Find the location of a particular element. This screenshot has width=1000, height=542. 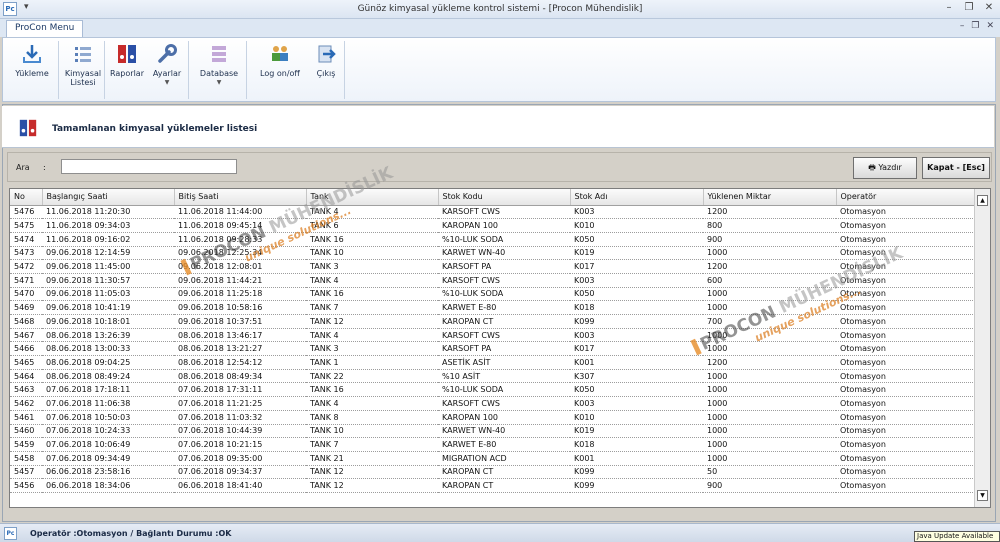

close-icon: ✕ is located at coordinates (989, 8).